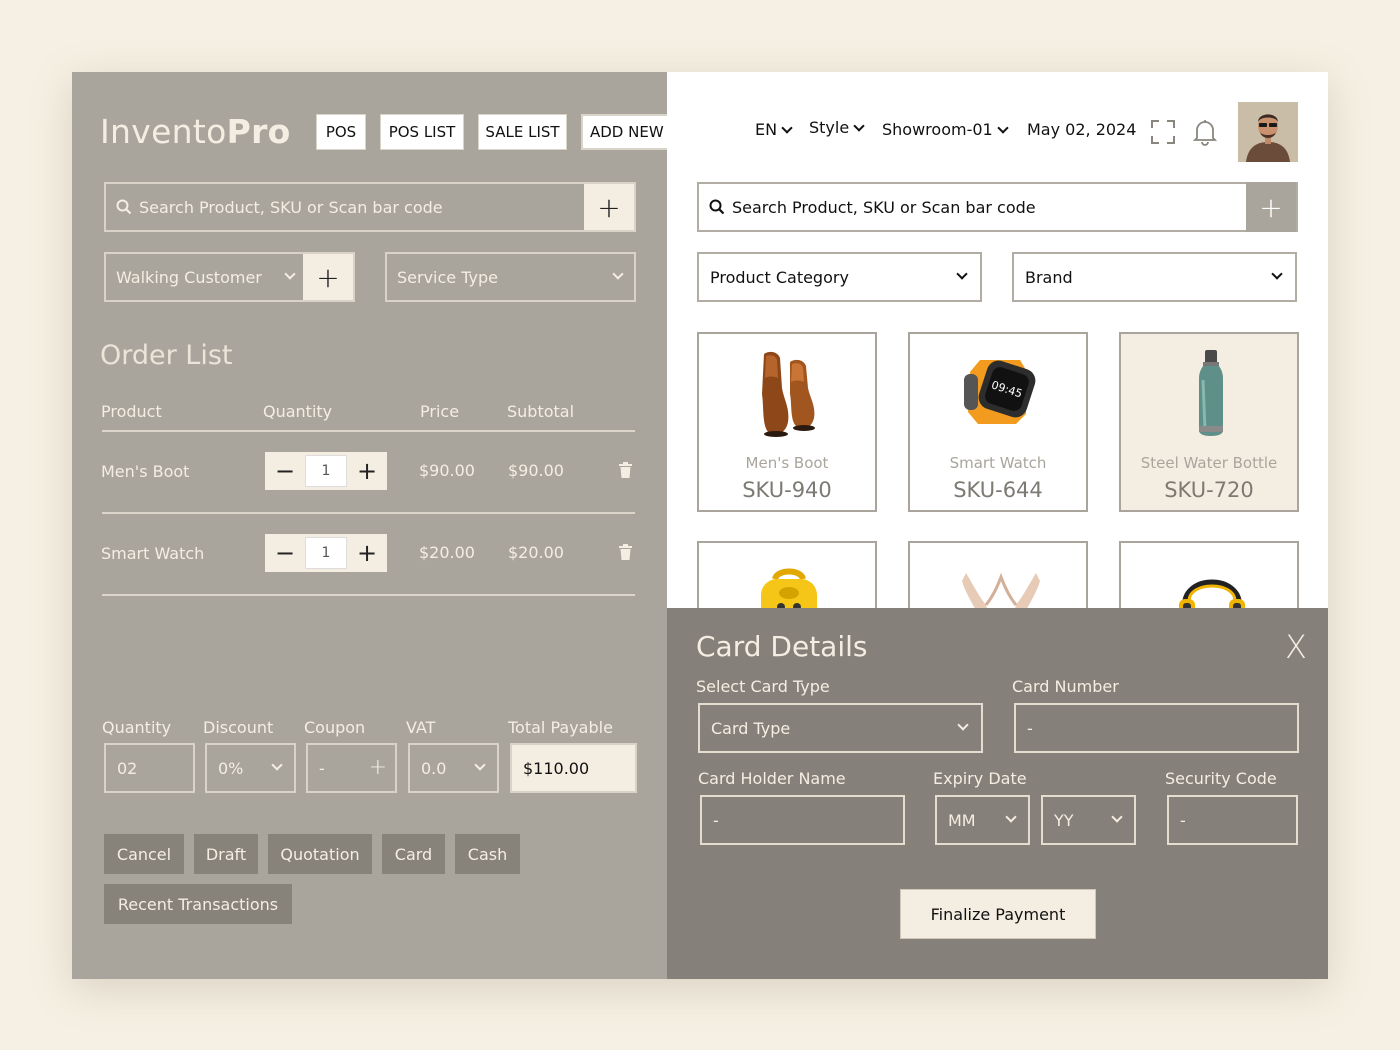  I want to click on service-type-value: Service Type, so click(447, 277).